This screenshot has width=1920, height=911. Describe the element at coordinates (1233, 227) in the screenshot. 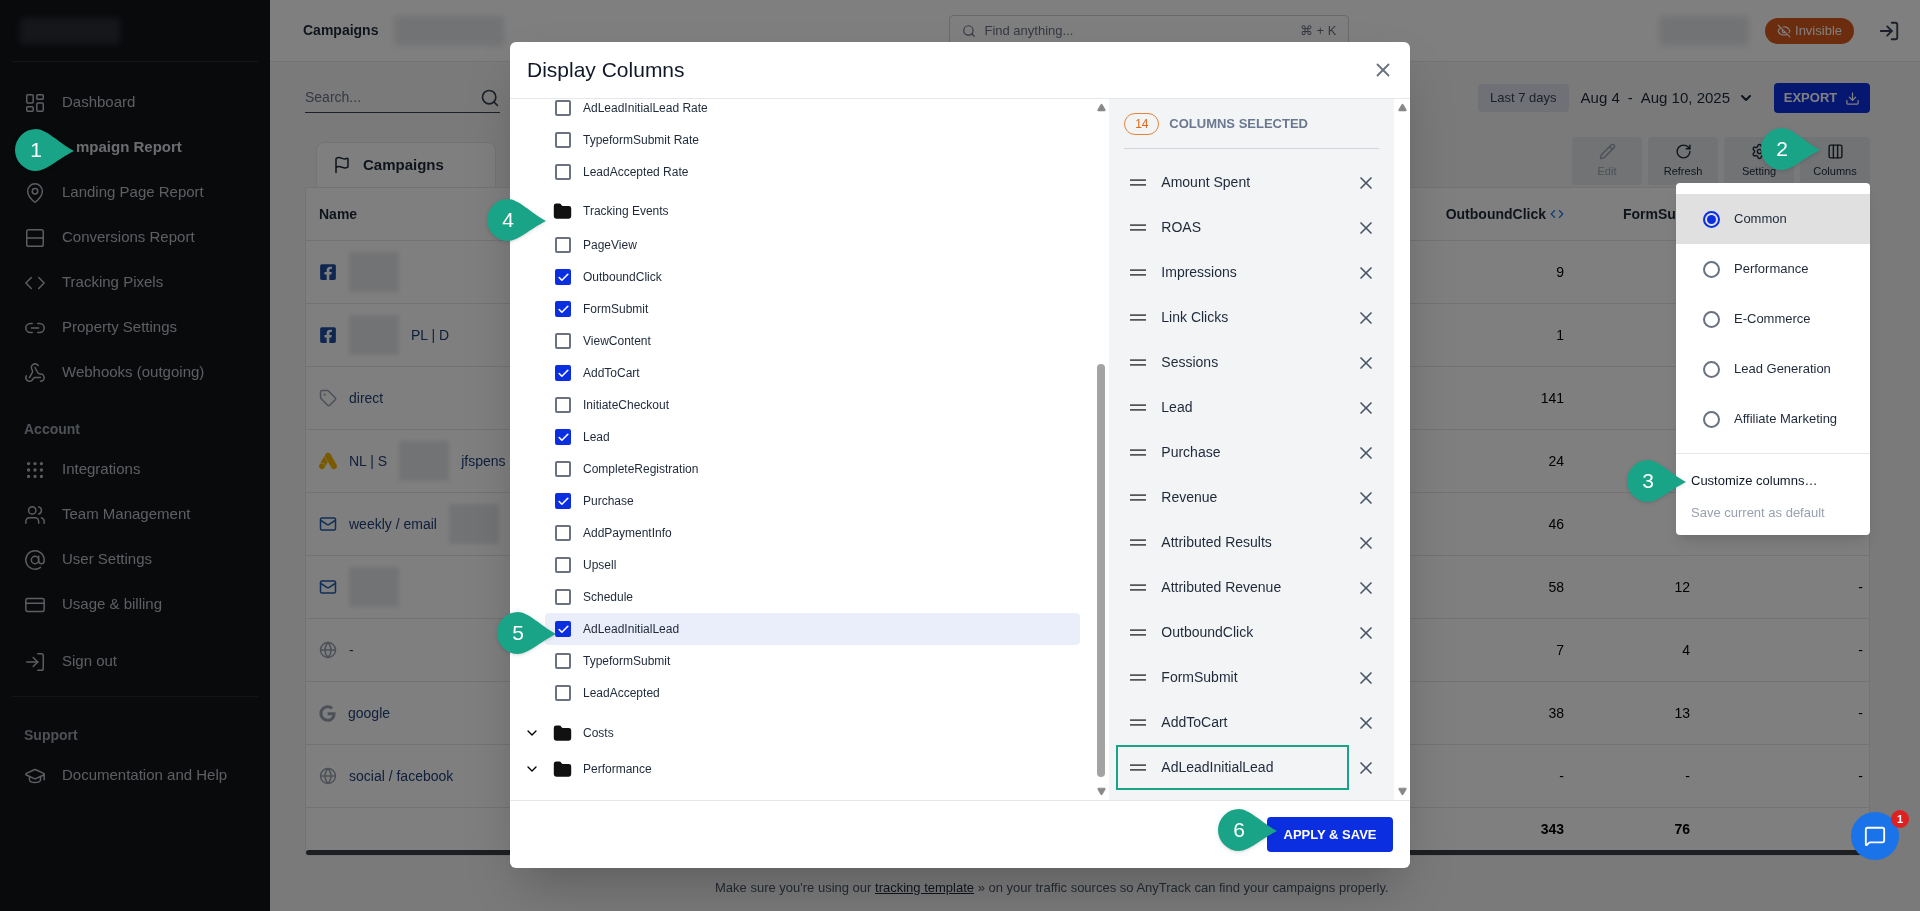

I see `selected-column: ROAS` at that location.